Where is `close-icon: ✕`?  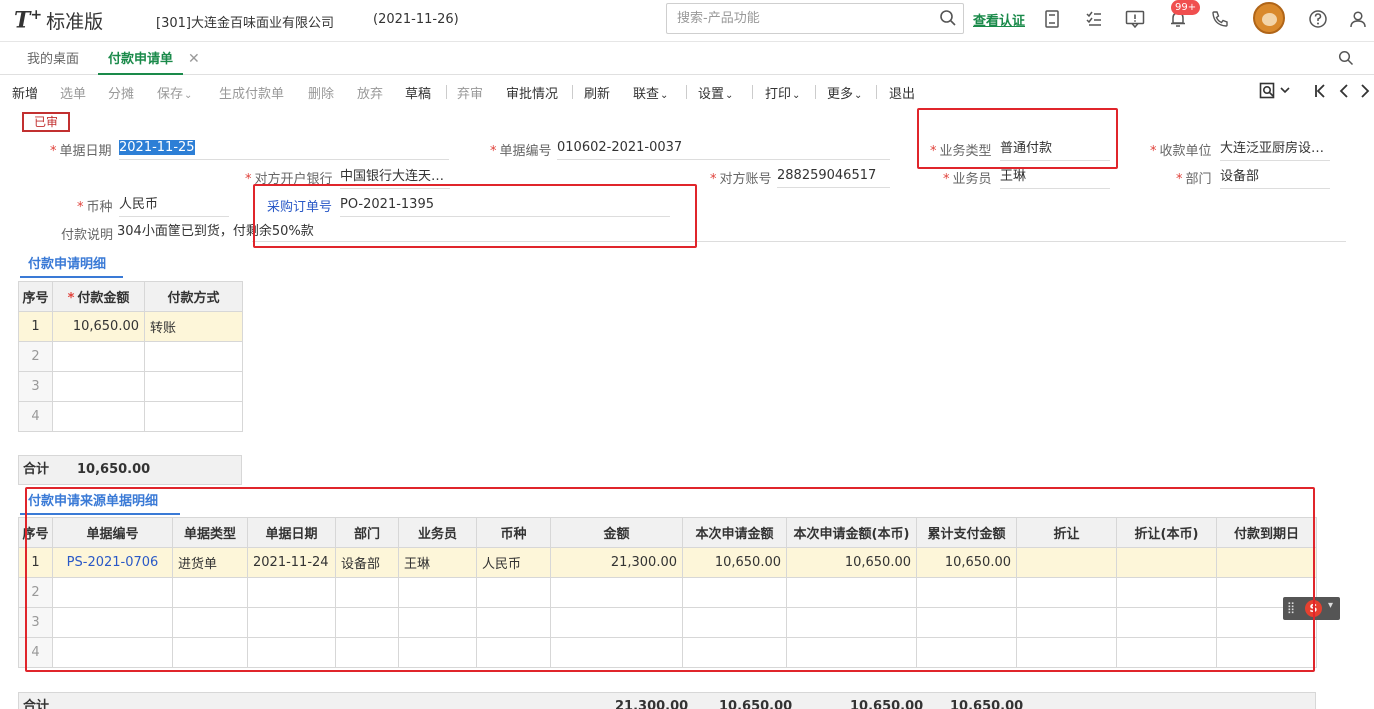 close-icon: ✕ is located at coordinates (194, 59).